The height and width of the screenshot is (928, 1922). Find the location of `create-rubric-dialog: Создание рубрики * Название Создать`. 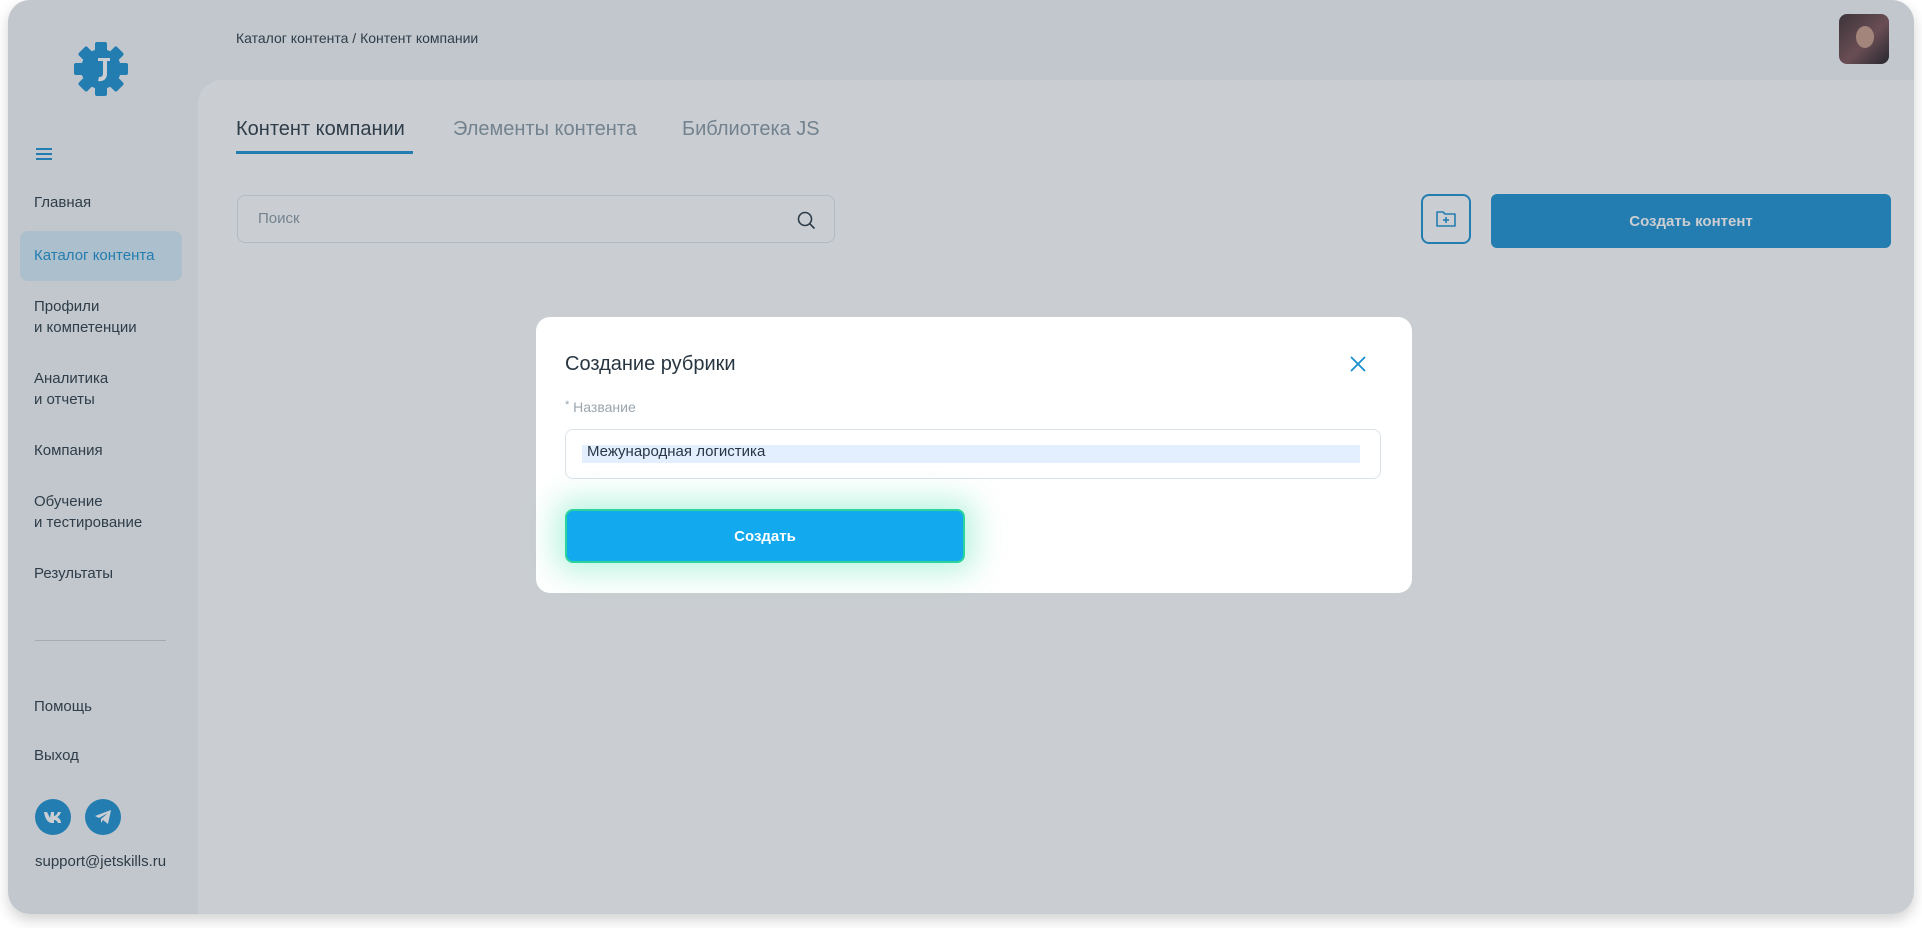

create-rubric-dialog: Создание рубрики * Название Создать is located at coordinates (974, 455).